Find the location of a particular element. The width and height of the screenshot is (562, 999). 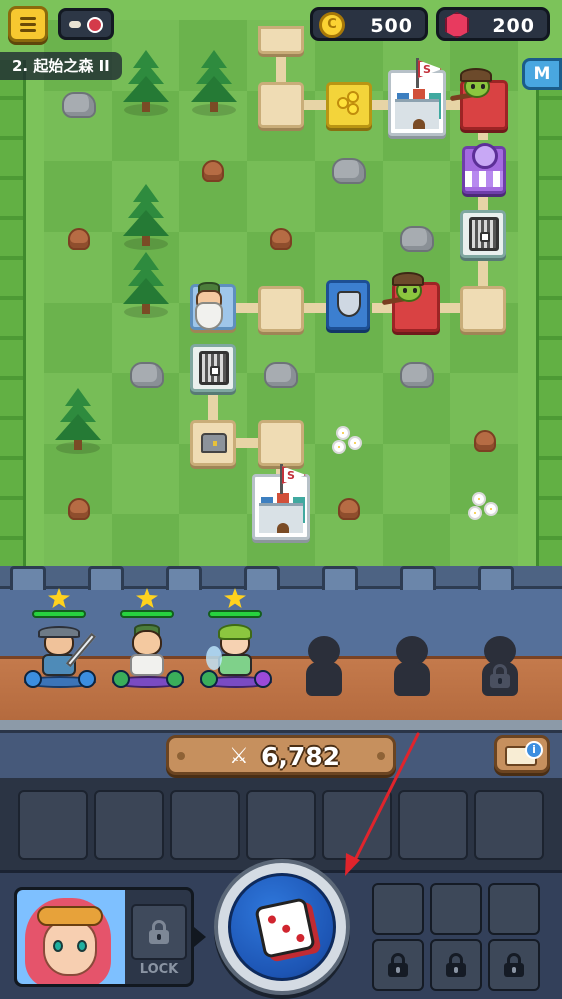

shield-equipment-tile is located at coordinates (348, 305).